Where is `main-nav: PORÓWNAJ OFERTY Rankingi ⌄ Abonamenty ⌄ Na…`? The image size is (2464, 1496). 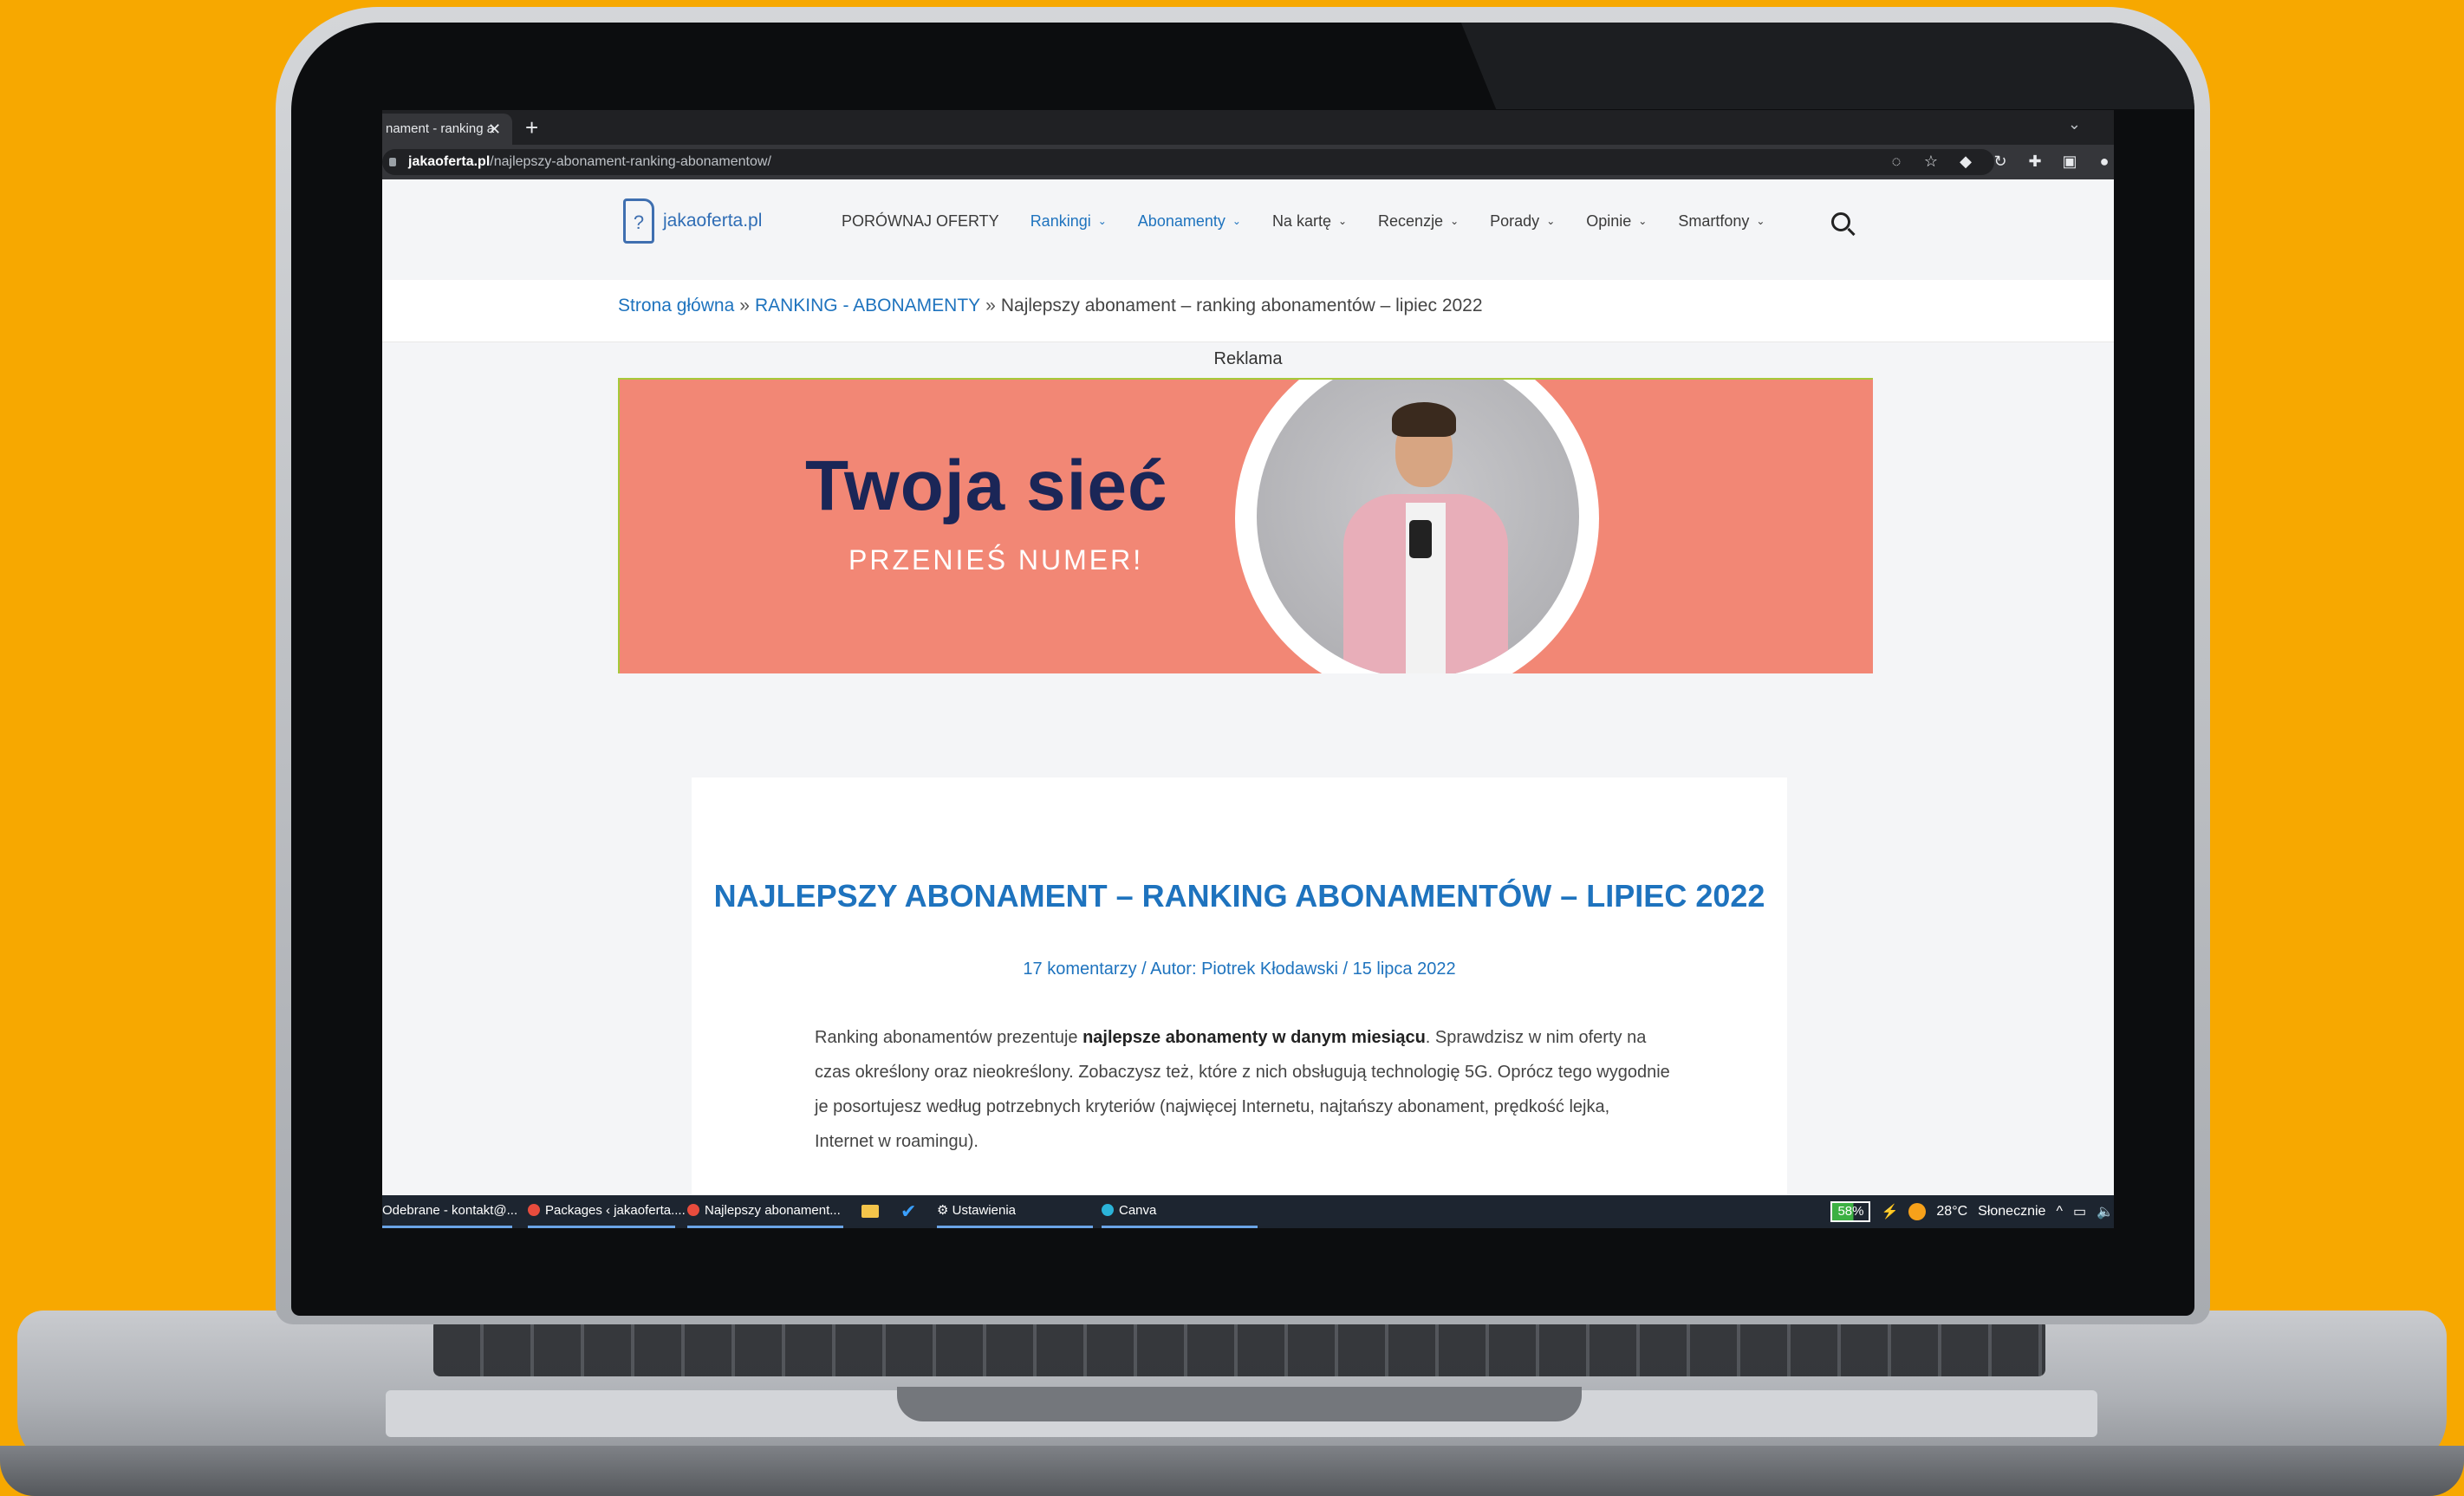 main-nav: PORÓWNAJ OFERTY Rankingi ⌄ Abonamenty ⌄ Na… is located at coordinates (1303, 221).